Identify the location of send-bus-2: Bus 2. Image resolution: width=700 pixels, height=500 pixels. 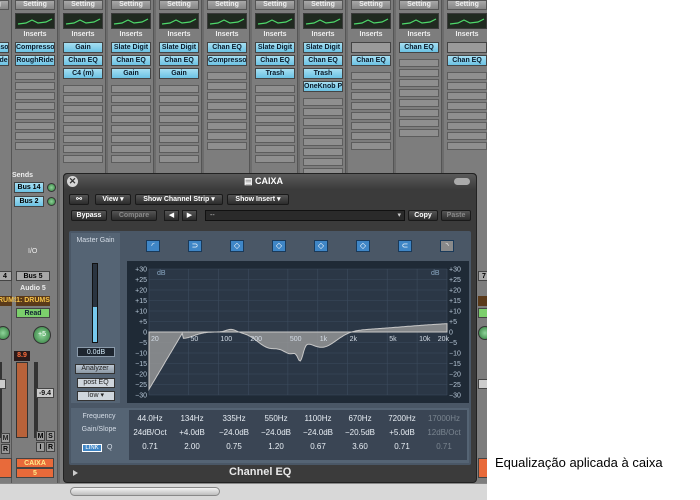
(29, 201).